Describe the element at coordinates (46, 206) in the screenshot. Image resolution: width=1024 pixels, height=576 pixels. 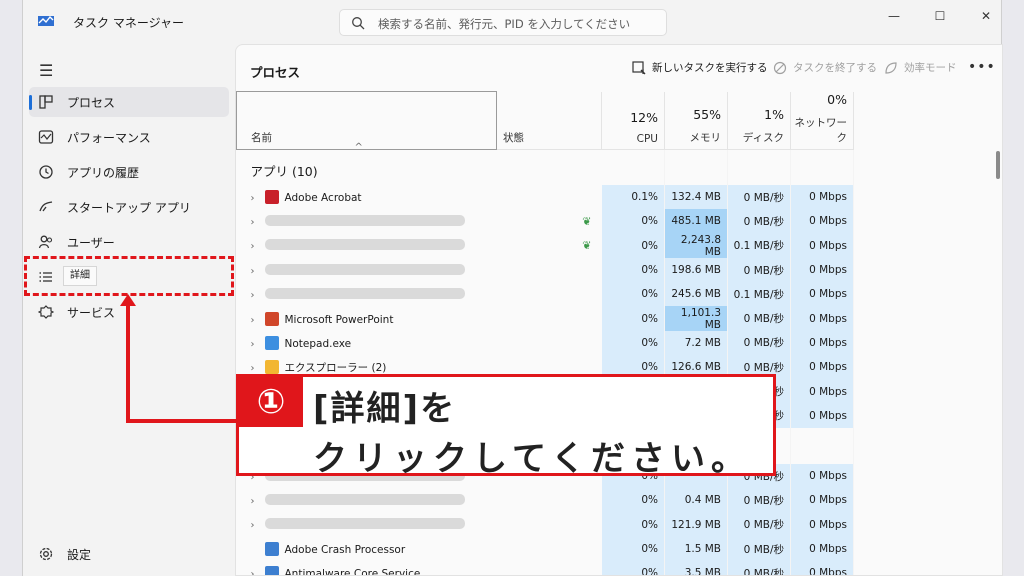
I see `startup-icon` at that location.